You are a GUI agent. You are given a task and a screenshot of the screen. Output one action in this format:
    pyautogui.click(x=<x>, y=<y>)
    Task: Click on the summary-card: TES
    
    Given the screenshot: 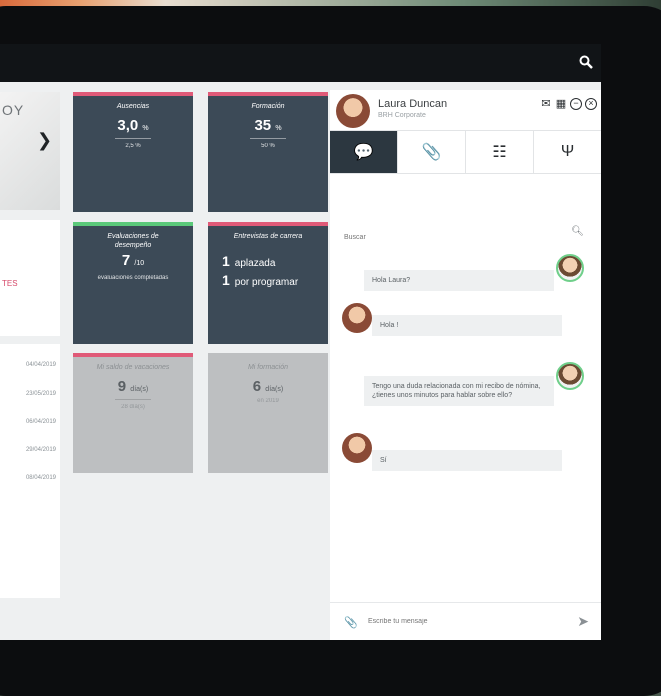 What is the action you would take?
    pyautogui.click(x=30, y=278)
    